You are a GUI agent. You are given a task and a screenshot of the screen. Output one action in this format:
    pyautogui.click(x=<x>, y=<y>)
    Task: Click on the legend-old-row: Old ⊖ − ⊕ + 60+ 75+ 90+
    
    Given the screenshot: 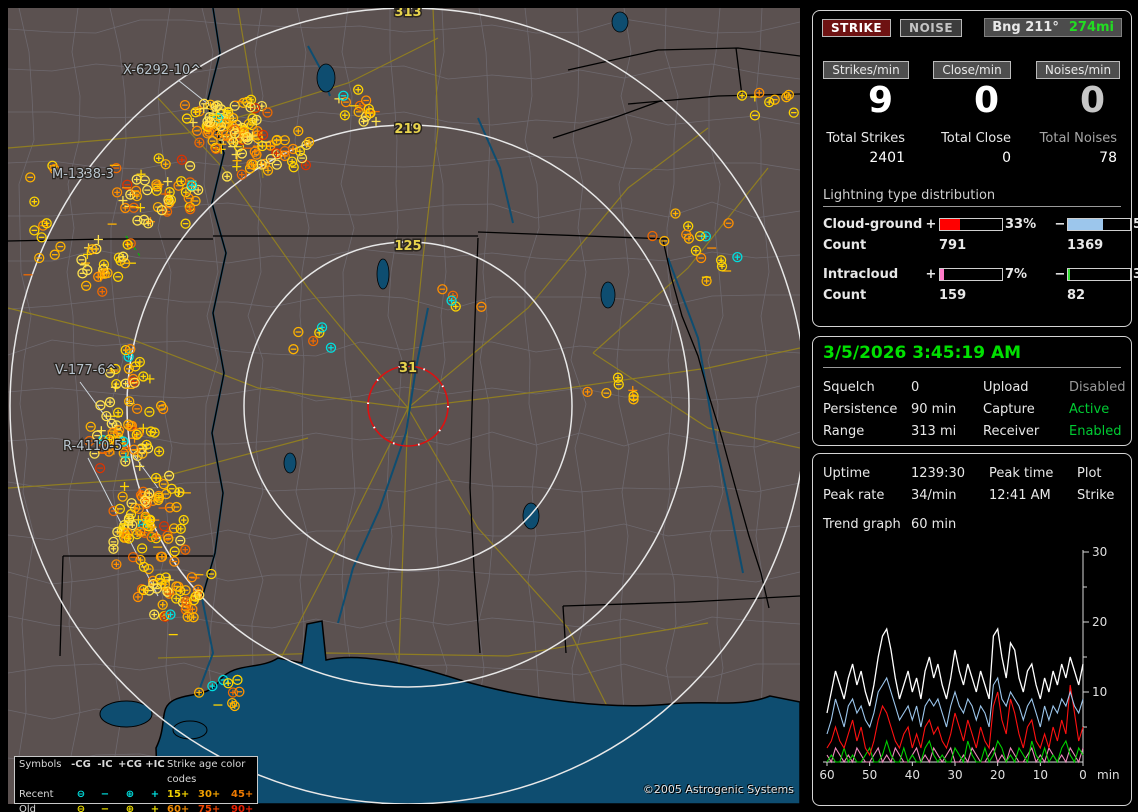 What is the action you would take?
    pyautogui.click(x=136, y=807)
    